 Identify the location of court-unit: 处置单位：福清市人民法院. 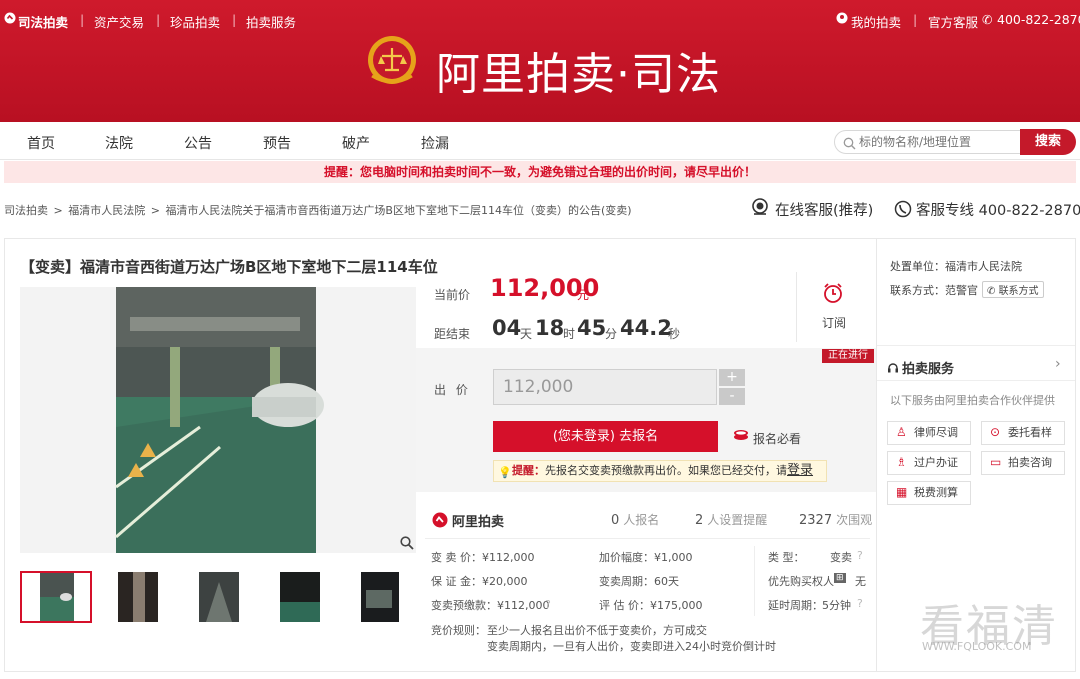
(956, 266).